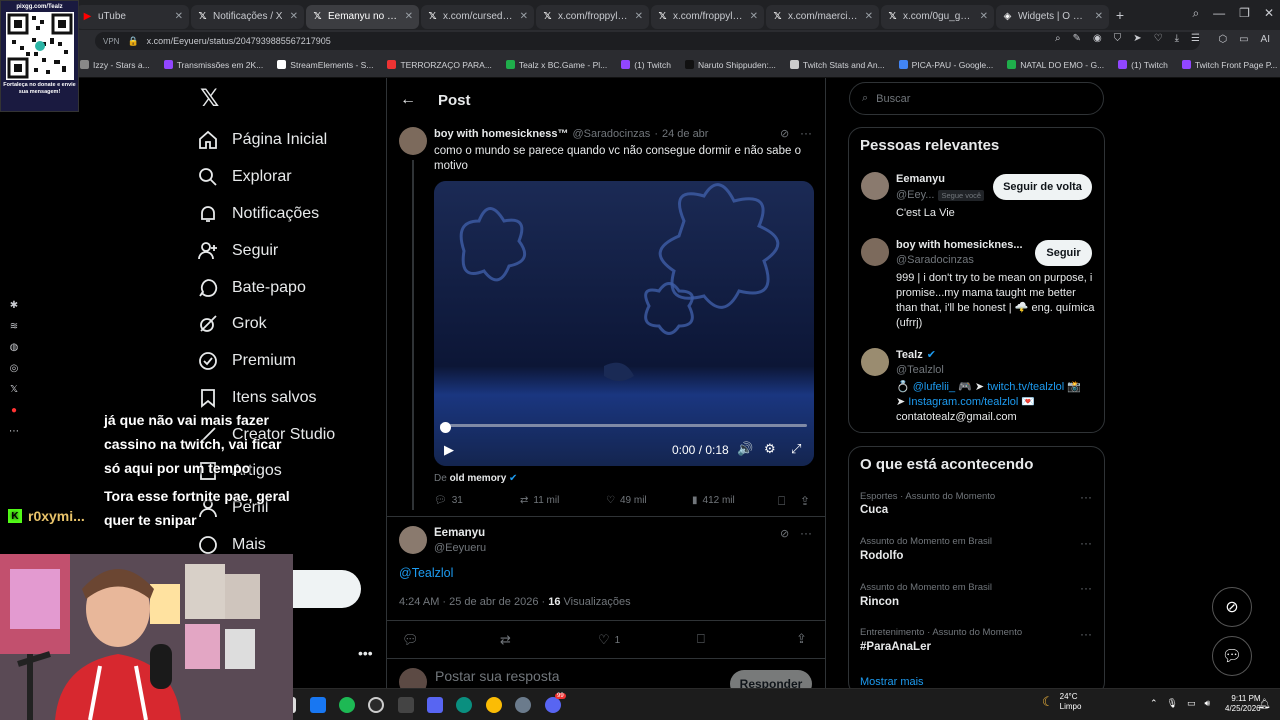 This screenshot has width=1280, height=720. What do you see at coordinates (1063, 253) in the screenshot?
I see `follow-button: Seguir` at bounding box center [1063, 253].